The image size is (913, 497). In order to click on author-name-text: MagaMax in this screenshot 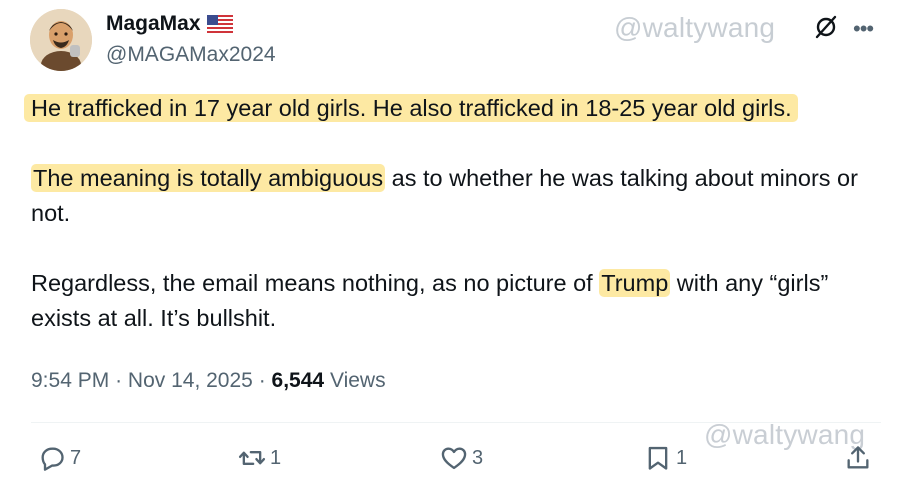, I will do `click(153, 23)`.